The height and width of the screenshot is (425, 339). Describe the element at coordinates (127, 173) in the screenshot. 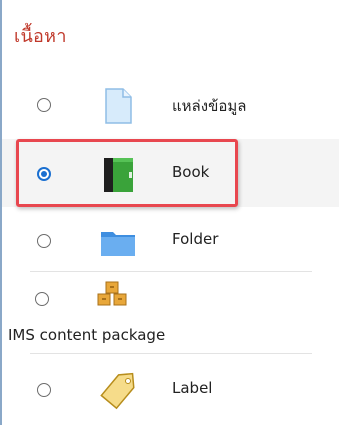

I see `book-highlight-box` at that location.